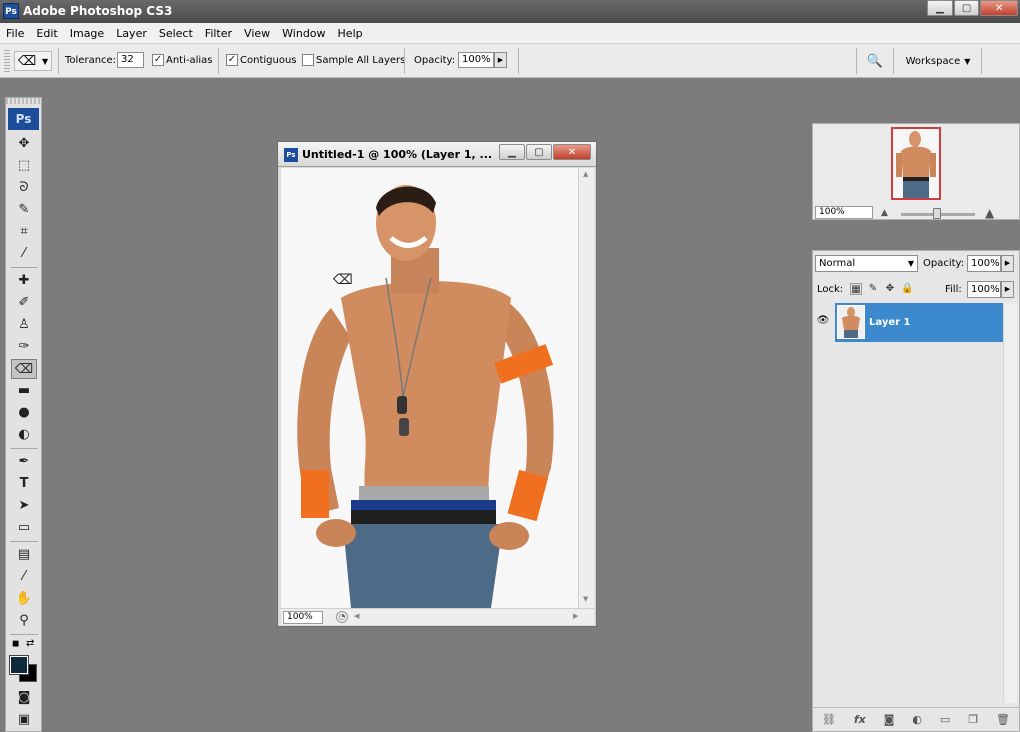 The image size is (1020, 732). I want to click on lock-pixels-icon: ✎, so click(873, 289).